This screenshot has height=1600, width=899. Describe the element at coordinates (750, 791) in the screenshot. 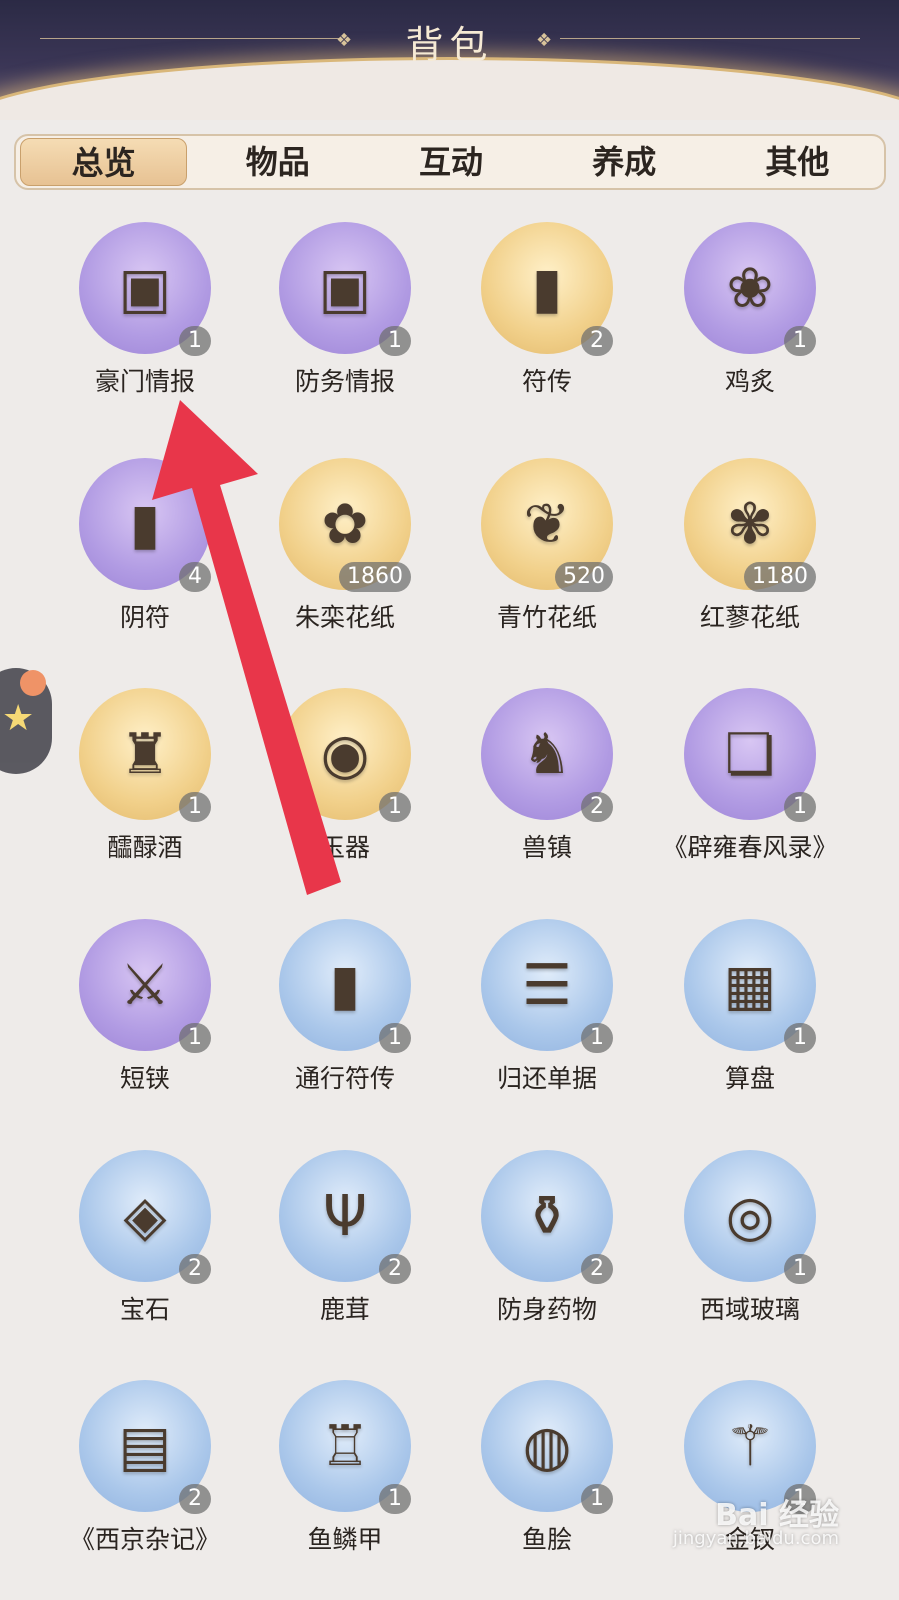

I see `inventory-item: ❏ 1 《辟雍春风录》` at that location.